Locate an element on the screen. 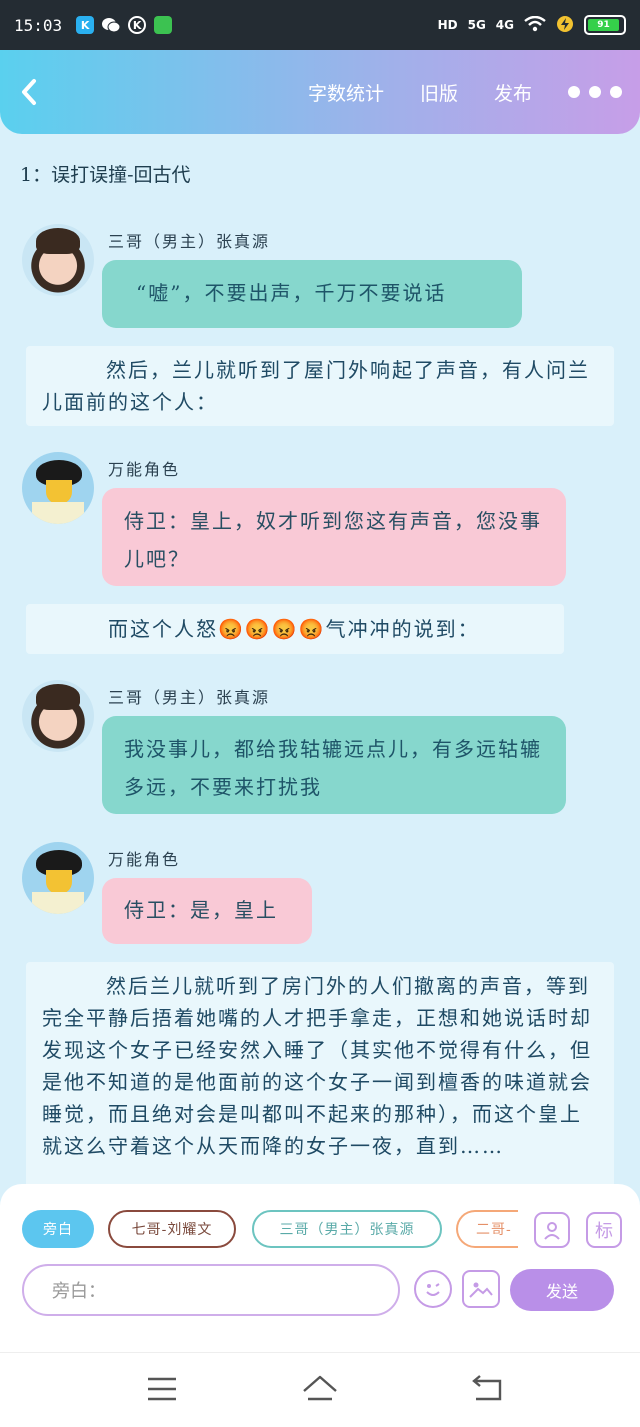 The image size is (640, 1427). message-bubble: 我没事儿，都给我轱辘远点儿，有多远轱辘多远，不要来打扰我 is located at coordinates (334, 765).